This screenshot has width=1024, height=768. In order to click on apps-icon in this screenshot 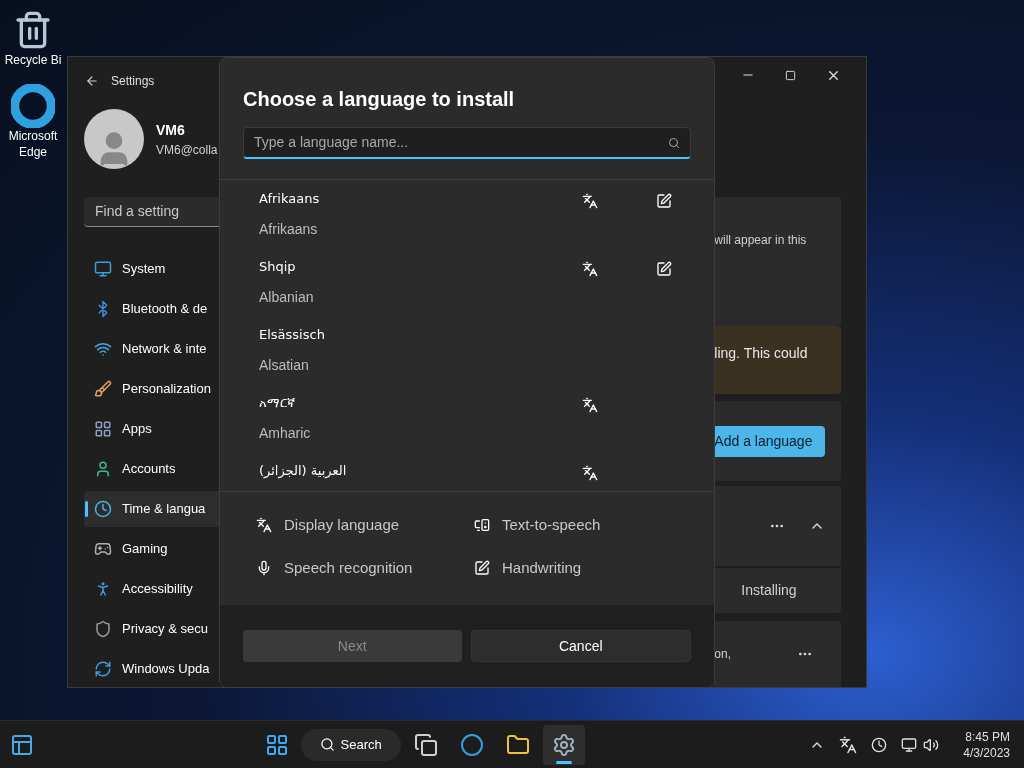, I will do `click(103, 429)`.